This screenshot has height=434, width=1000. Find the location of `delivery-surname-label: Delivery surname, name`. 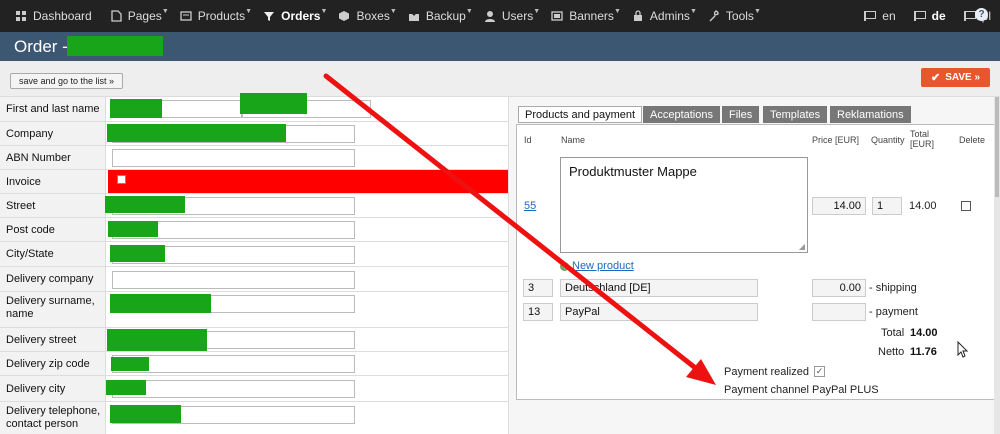

delivery-surname-label: Delivery surname, name is located at coordinates (53, 309).